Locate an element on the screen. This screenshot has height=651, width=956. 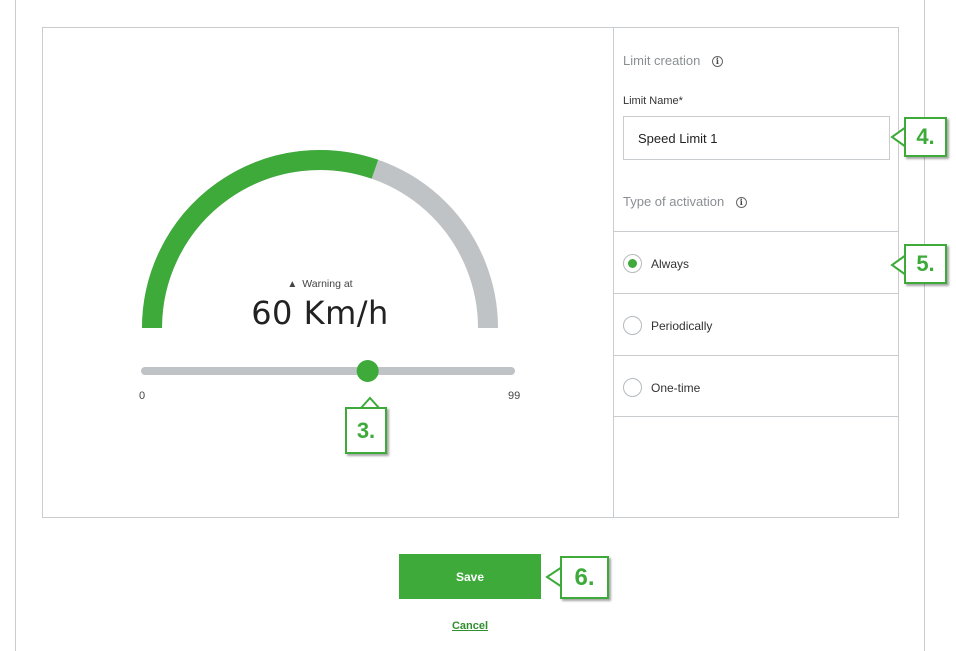
limit-creation-heading: Limit creation i is located at coordinates (673, 60).